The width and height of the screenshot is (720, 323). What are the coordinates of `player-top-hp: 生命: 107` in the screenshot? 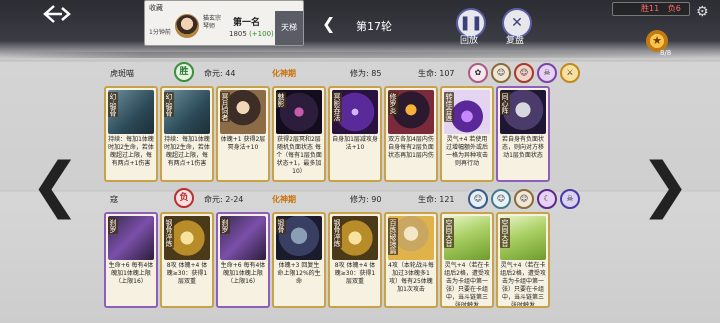 It's located at (436, 73).